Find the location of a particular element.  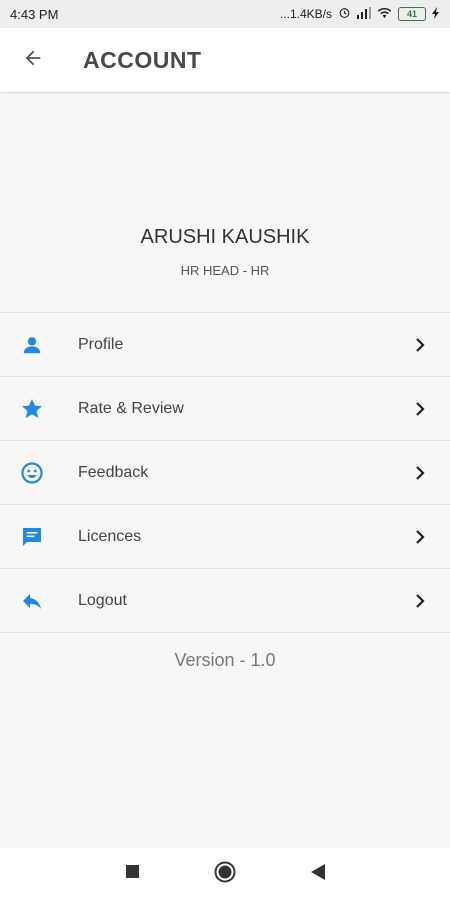

home-button is located at coordinates (225, 874).